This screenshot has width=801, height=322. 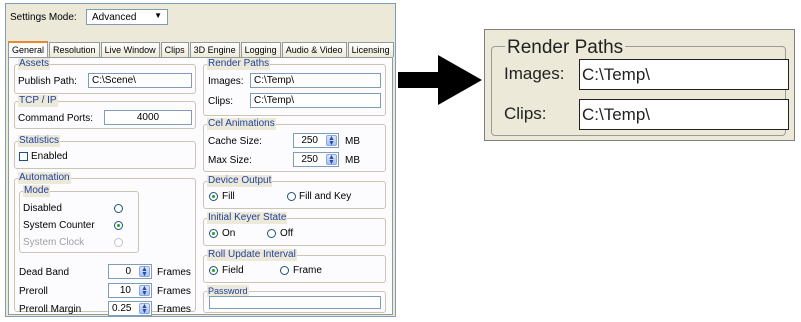 I want to click on preroll-margin-value: 0.25, so click(x=122, y=308).